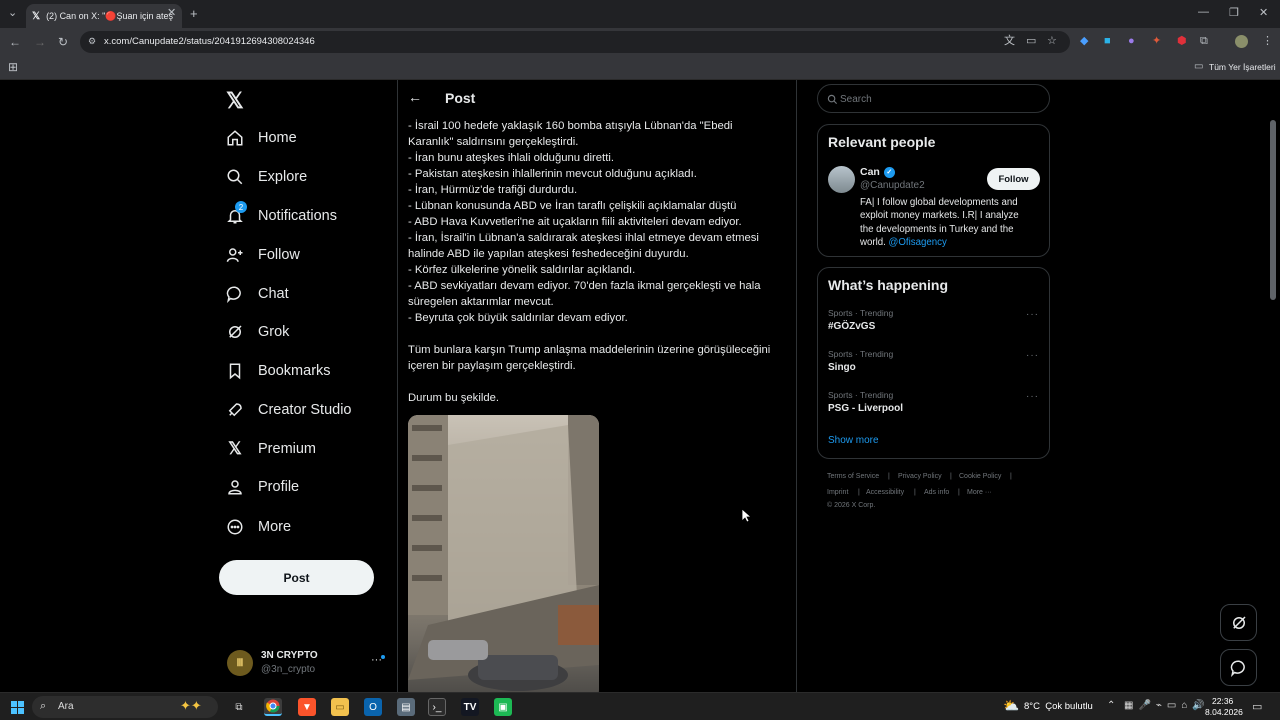 The image size is (1280, 720). Describe the element at coordinates (397, 386) in the screenshot. I see `column-divider` at that location.